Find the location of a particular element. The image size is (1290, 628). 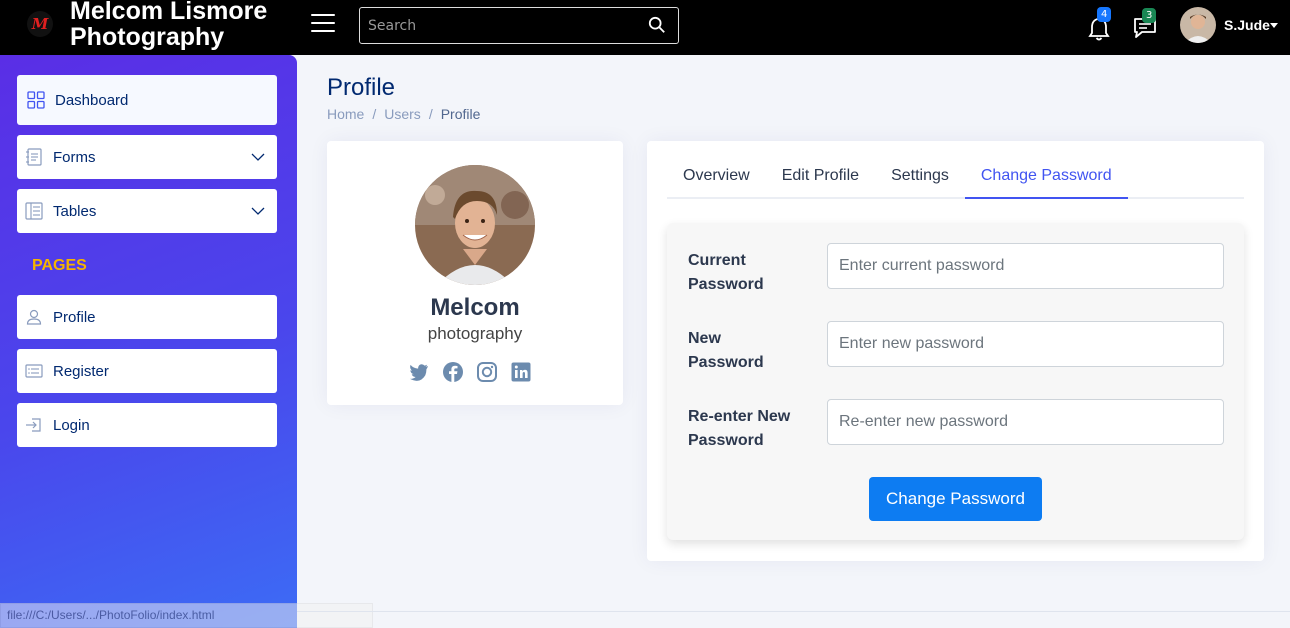

renew-password-label: Re-enter New Password is located at coordinates (739, 428).